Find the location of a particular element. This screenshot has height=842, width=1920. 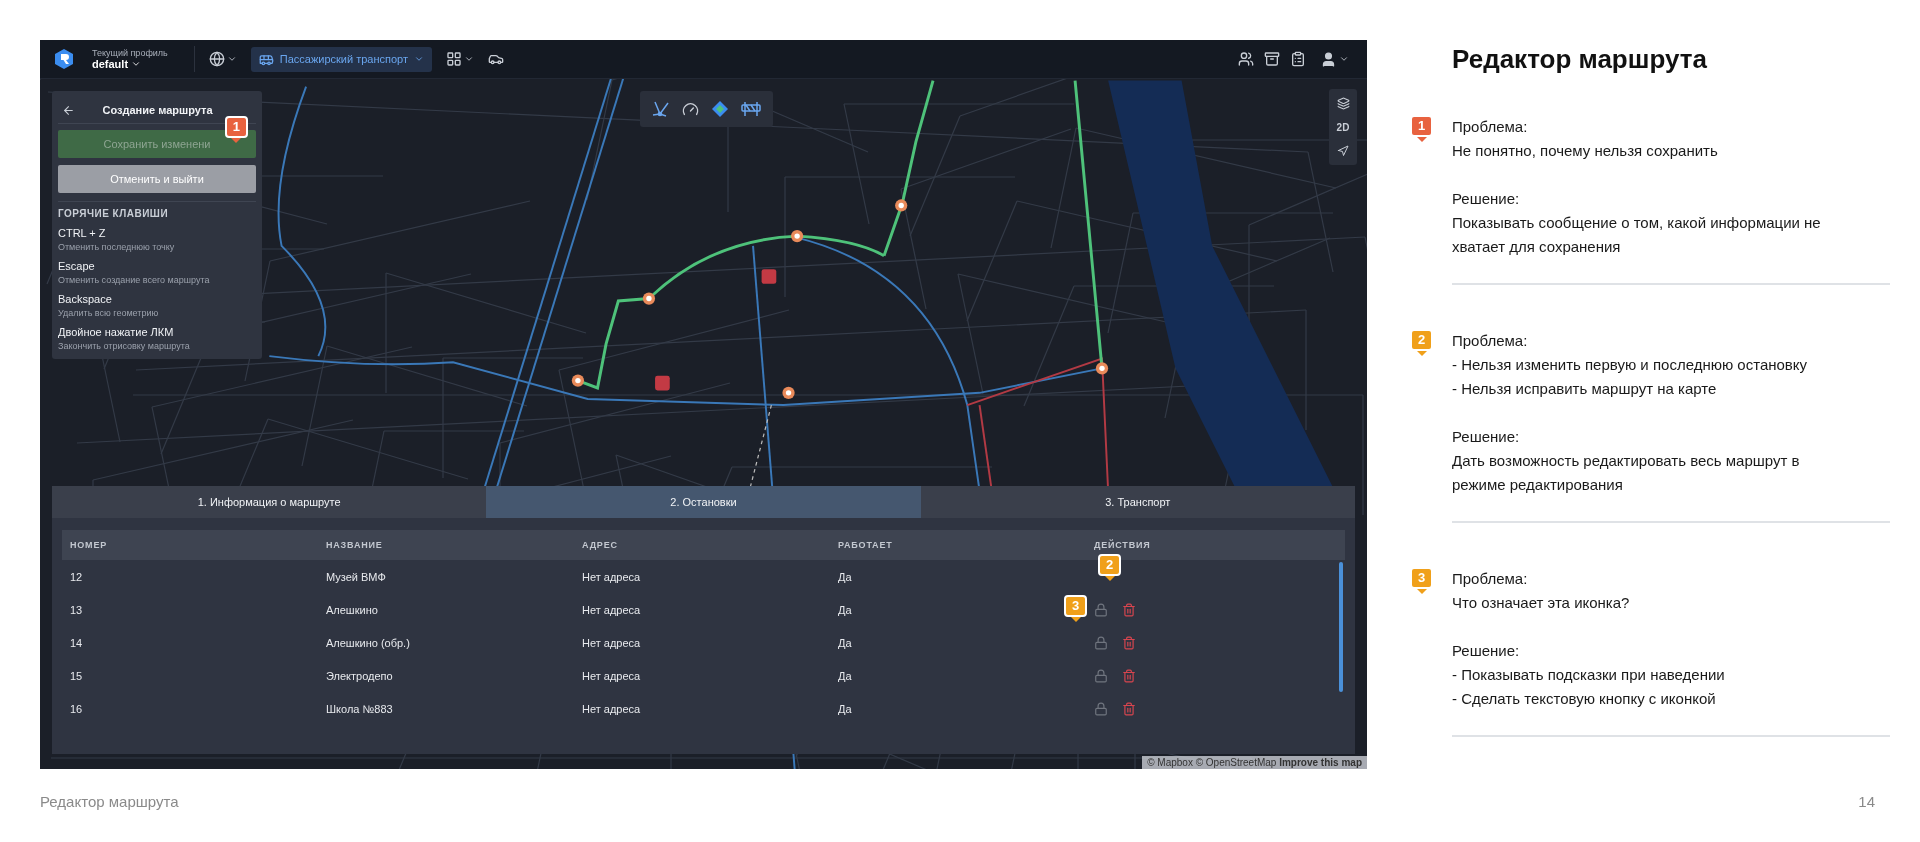

hotkey-description: Отменить создание всего маршрута is located at coordinates (134, 280).